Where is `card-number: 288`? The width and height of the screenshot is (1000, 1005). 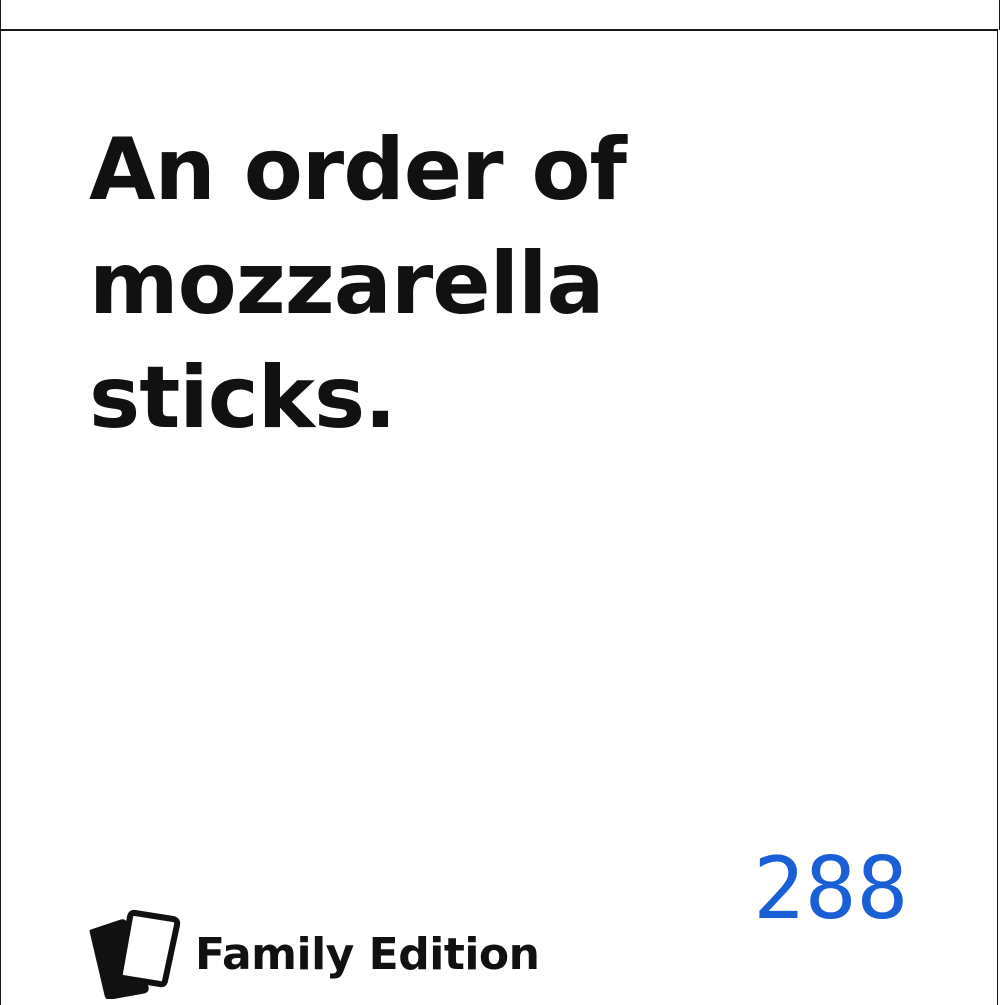 card-number: 288 is located at coordinates (831, 889).